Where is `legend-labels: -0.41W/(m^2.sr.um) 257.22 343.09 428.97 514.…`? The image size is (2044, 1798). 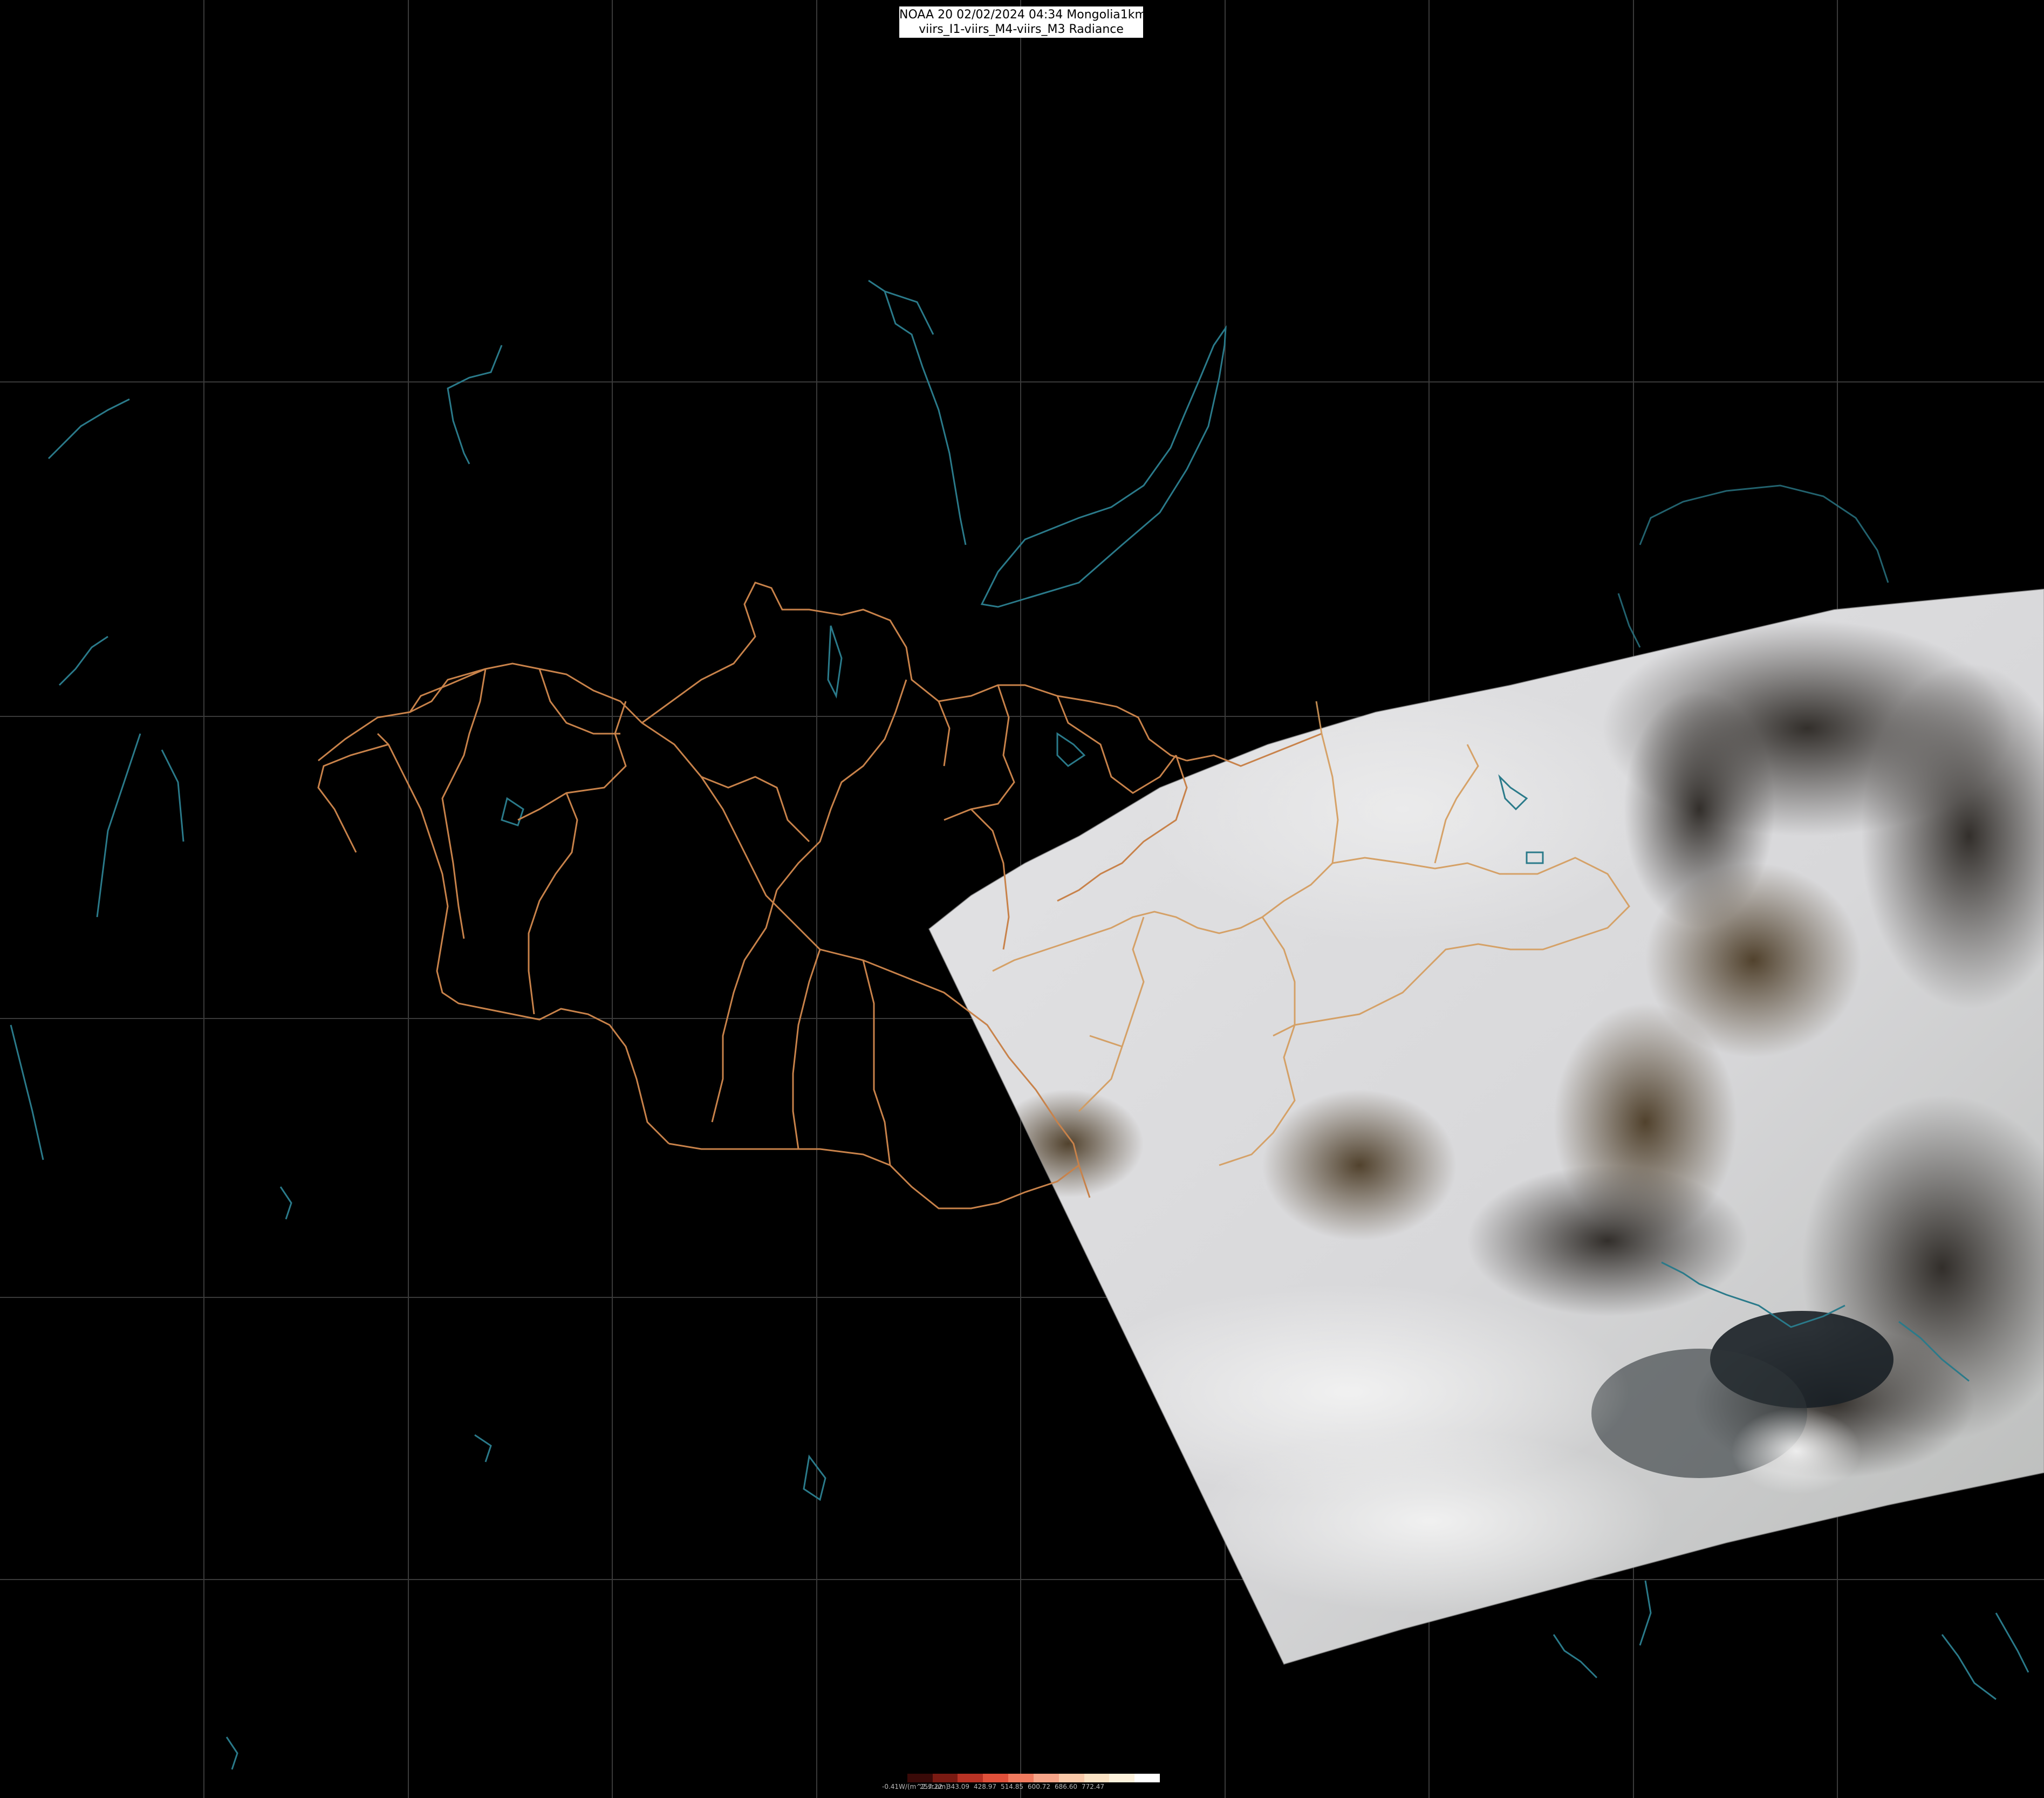 legend-labels: -0.41W/(m^2.sr.um) 257.22 343.09 428.97 514.… is located at coordinates (1021, 1788).